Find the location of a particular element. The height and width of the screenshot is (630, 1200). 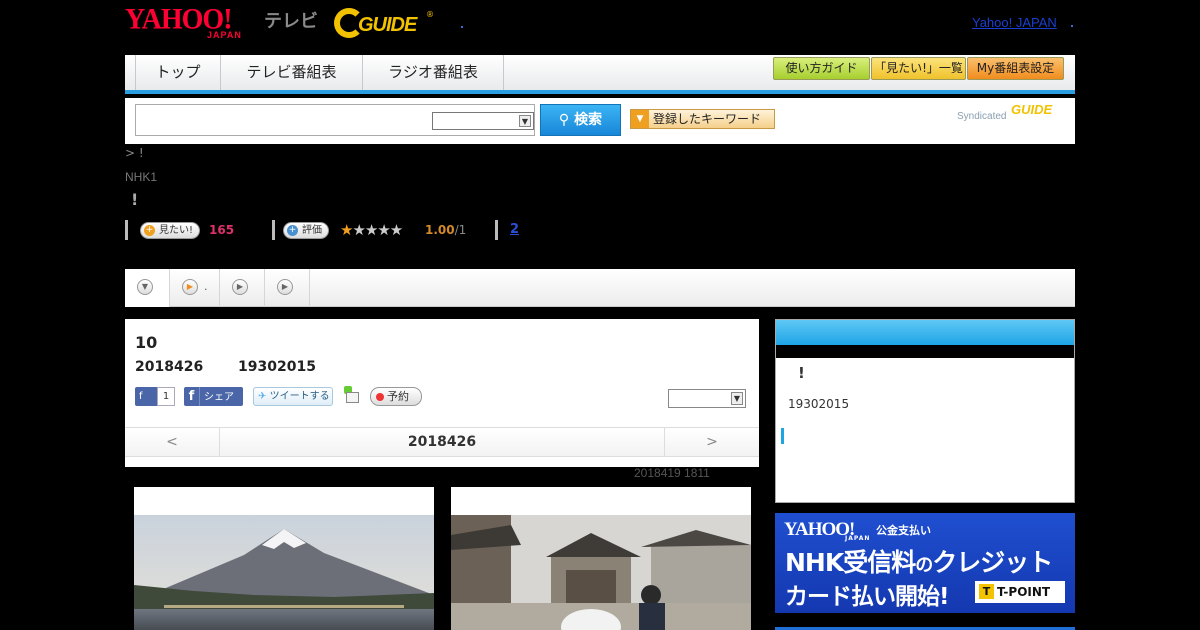

gguide-logo-text: GUIDE is located at coordinates (387, 25).